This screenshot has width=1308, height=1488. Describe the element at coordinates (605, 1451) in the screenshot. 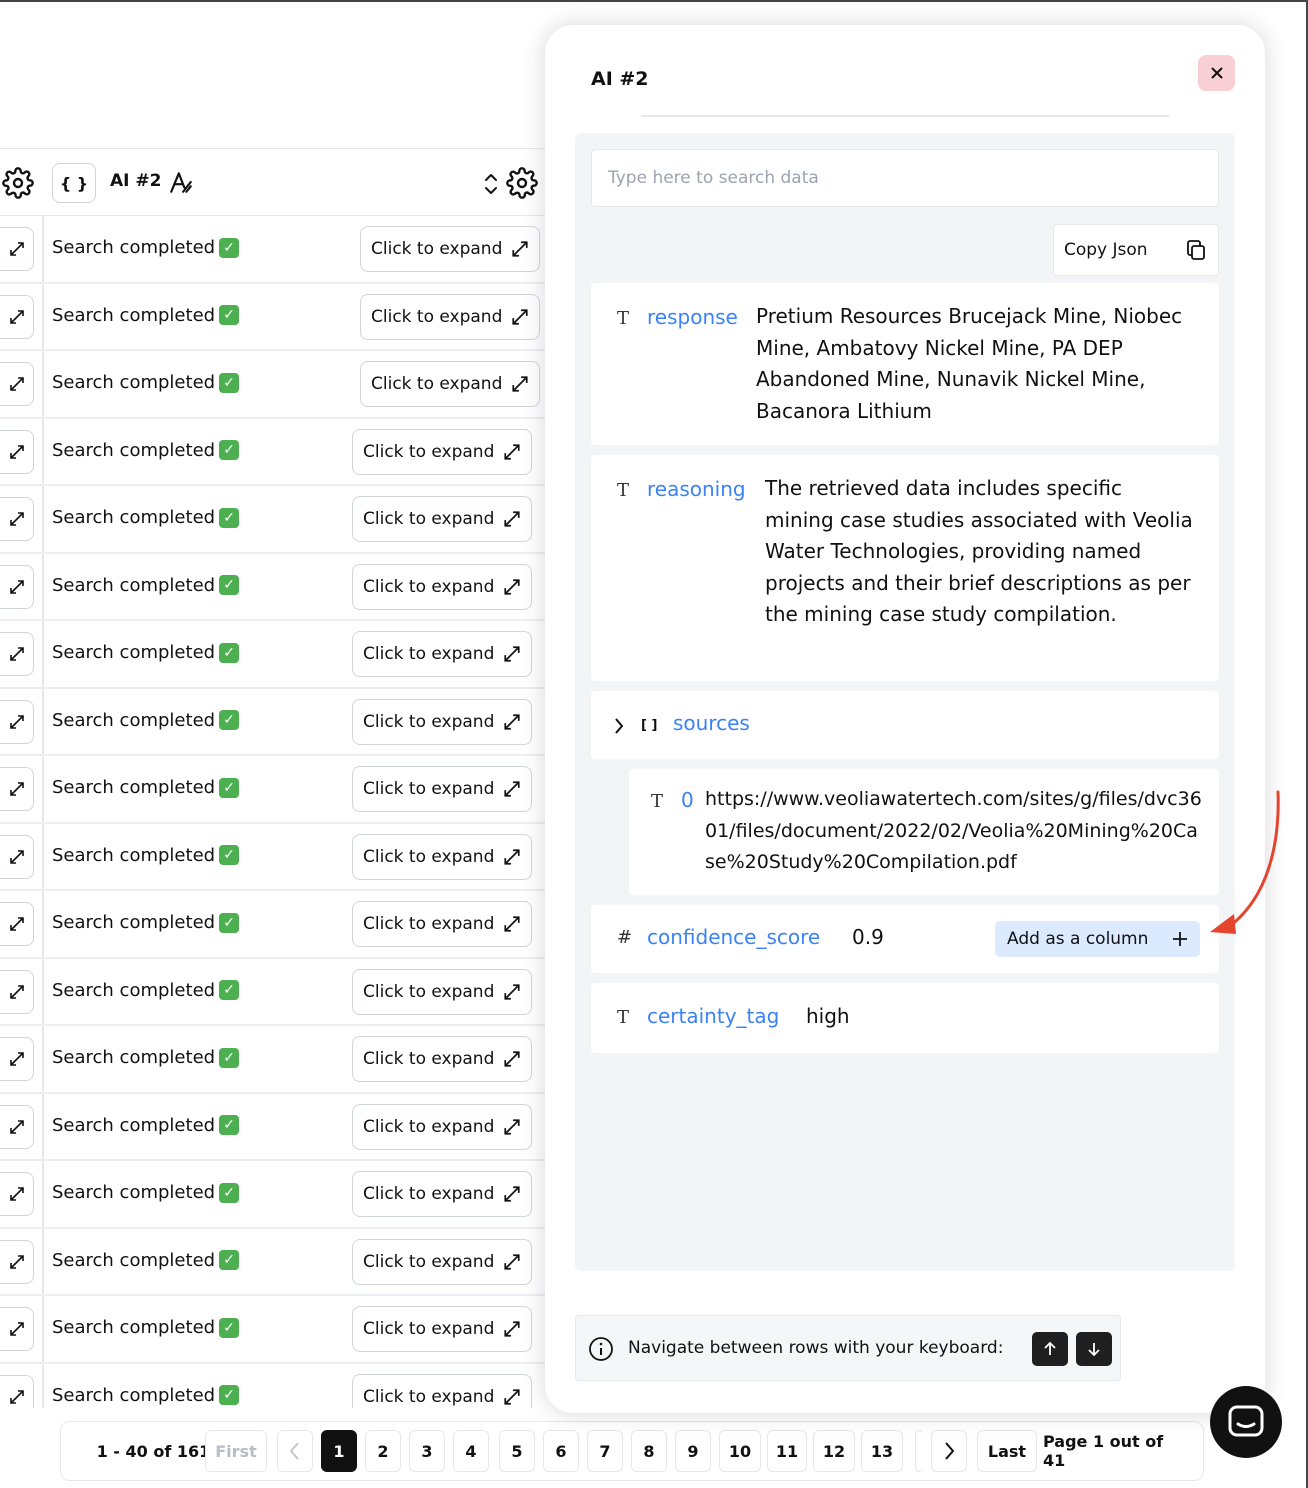

I see `page-7-button: 7` at that location.